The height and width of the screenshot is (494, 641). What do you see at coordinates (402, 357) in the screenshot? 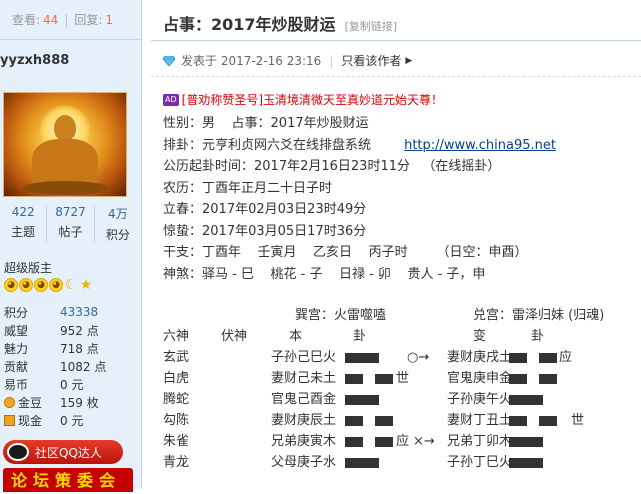
I see `hexagram-row: 玄武 子孙己巳火 ○→ 妻财庚戌土 应` at bounding box center [402, 357].